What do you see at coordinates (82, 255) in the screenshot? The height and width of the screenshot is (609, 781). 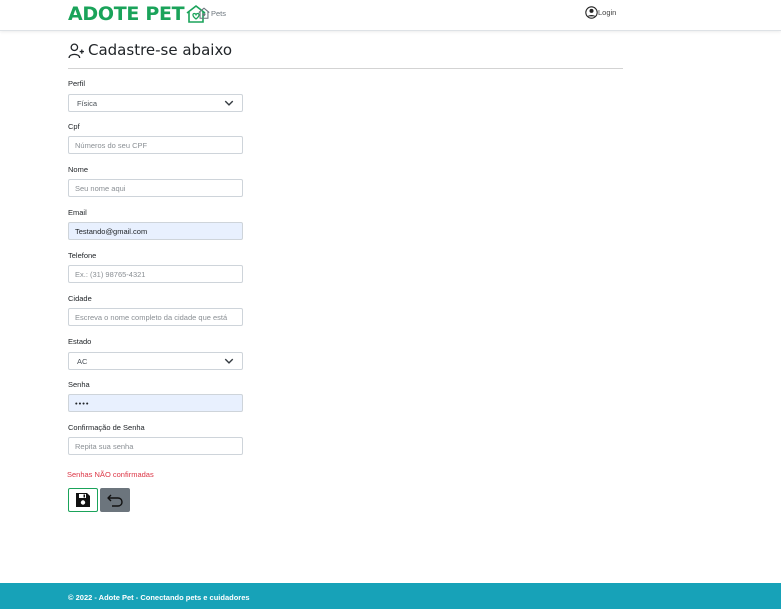 I see `telefone-label: Telefone` at bounding box center [82, 255].